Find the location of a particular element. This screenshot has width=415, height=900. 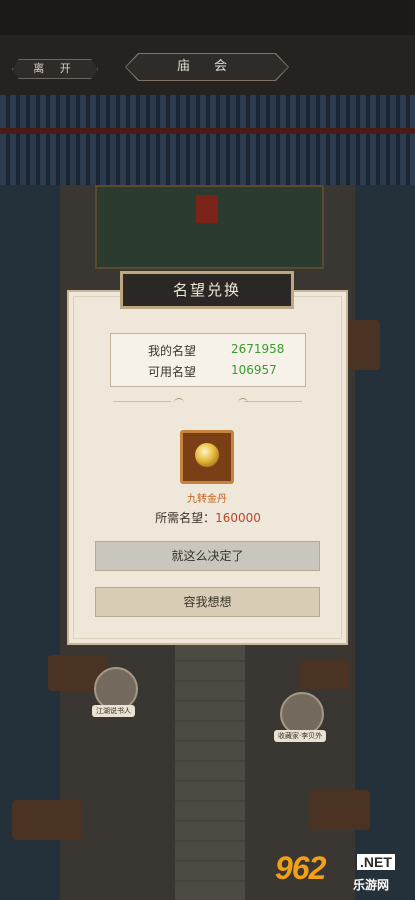

left-wall is located at coordinates (30, 542).